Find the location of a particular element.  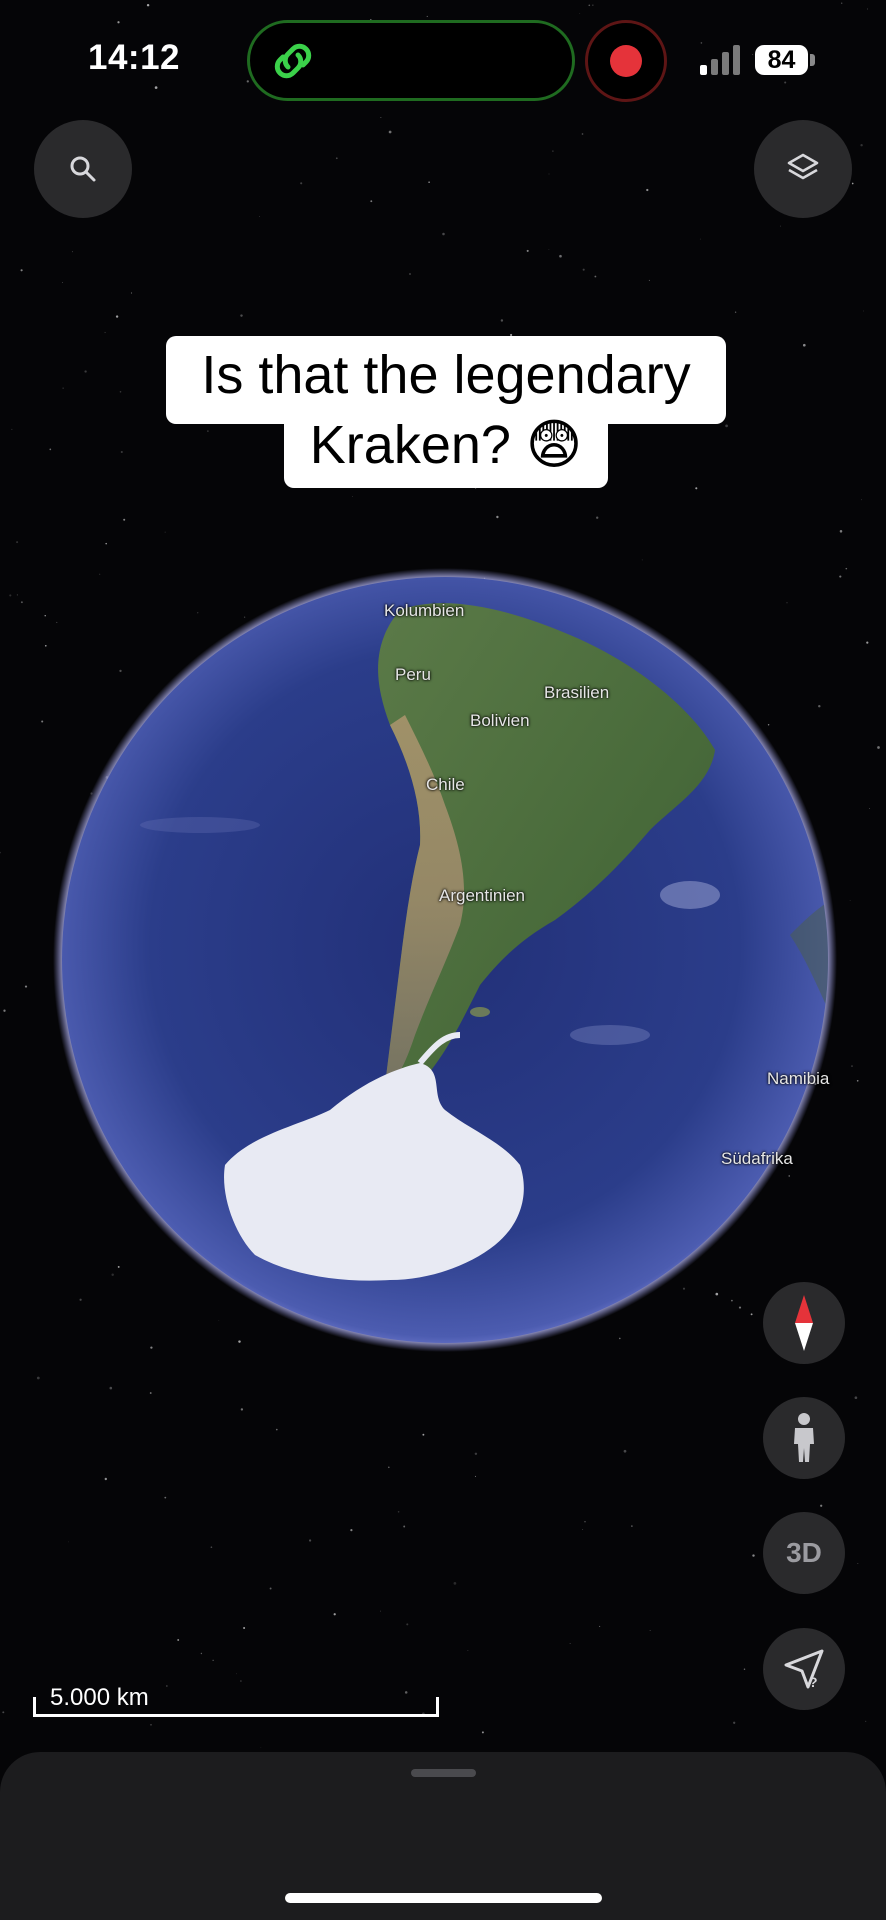

caption-line-2: Kraken? 😨 is located at coordinates (446, 447).